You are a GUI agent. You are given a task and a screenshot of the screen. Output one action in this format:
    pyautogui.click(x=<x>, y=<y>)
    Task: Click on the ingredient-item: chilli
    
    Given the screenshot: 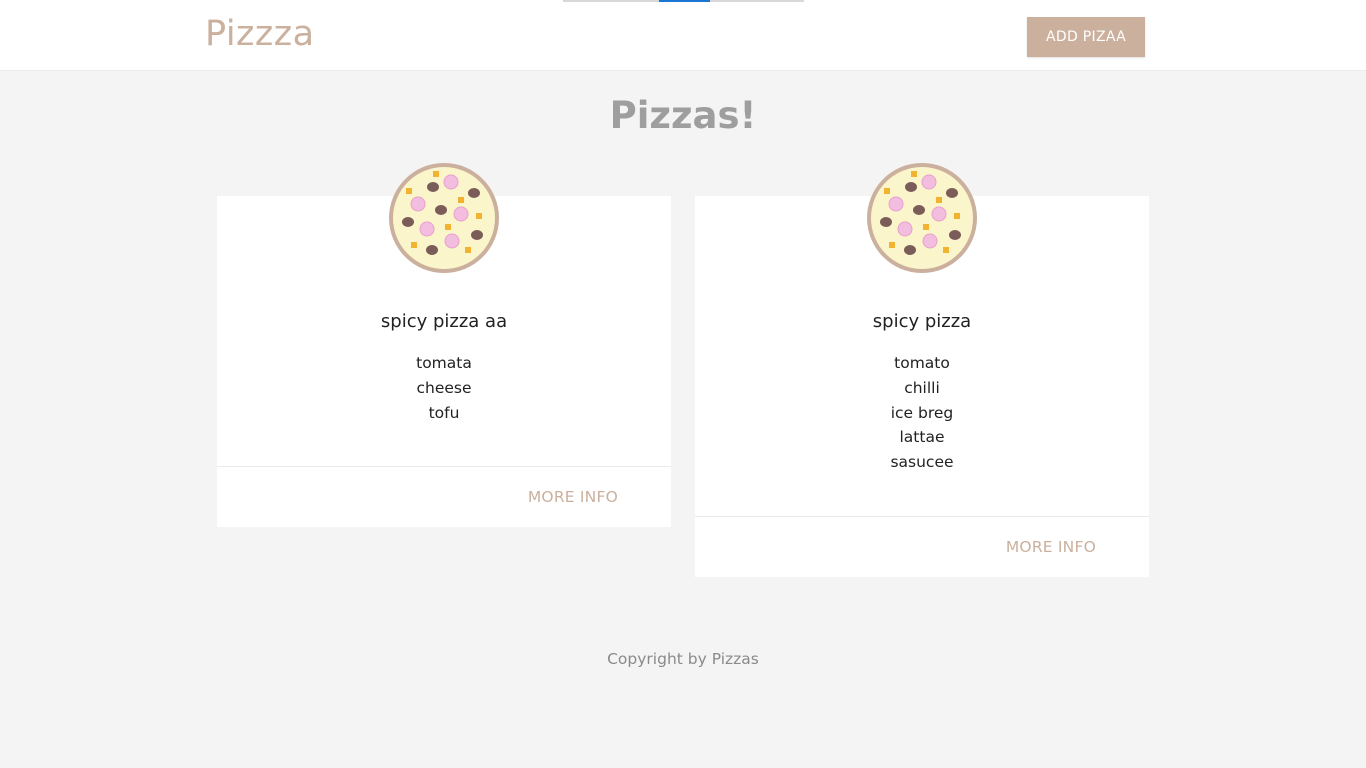 What is the action you would take?
    pyautogui.click(x=922, y=387)
    